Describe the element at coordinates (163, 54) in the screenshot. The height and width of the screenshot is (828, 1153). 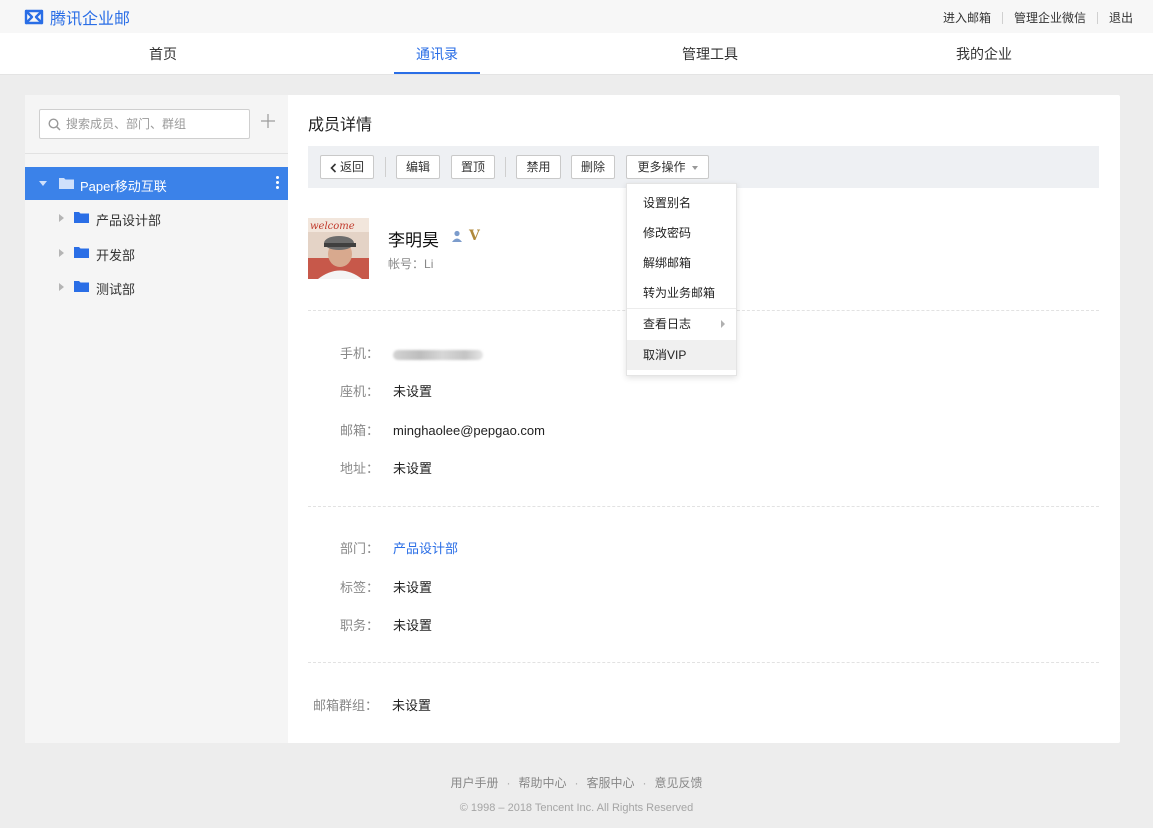
I see `nav-tab-home: 首页` at that location.